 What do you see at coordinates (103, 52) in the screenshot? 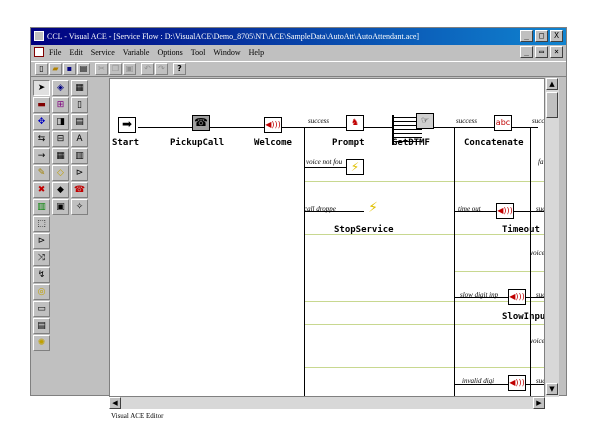
I see `menu-service: Service` at bounding box center [103, 52].